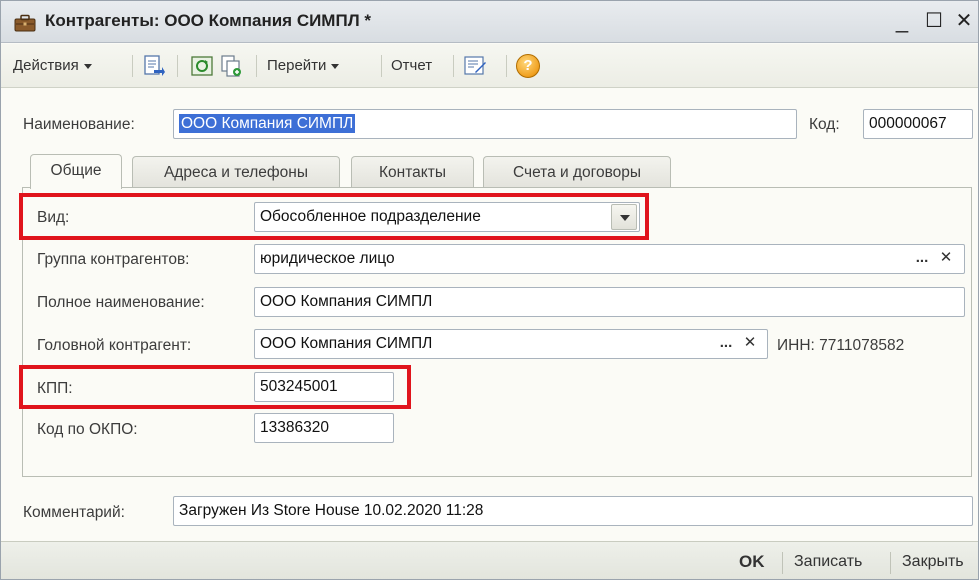 Image resolution: width=979 pixels, height=580 pixels. What do you see at coordinates (324, 428) in the screenshot?
I see `okpo-input: 13386320` at bounding box center [324, 428].